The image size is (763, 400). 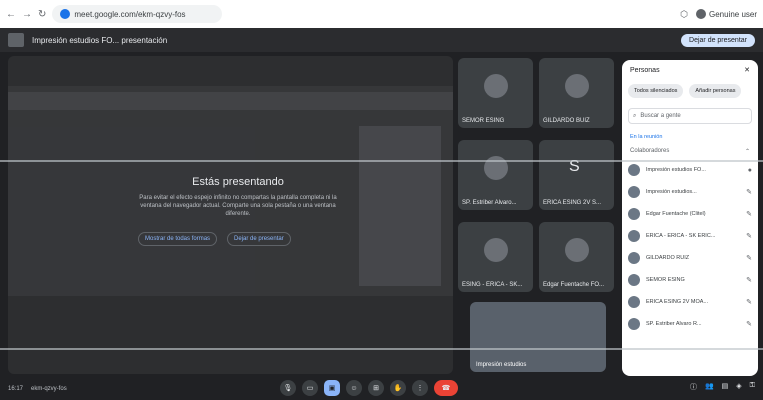 I want to click on people-title: Personas, so click(x=645, y=70).